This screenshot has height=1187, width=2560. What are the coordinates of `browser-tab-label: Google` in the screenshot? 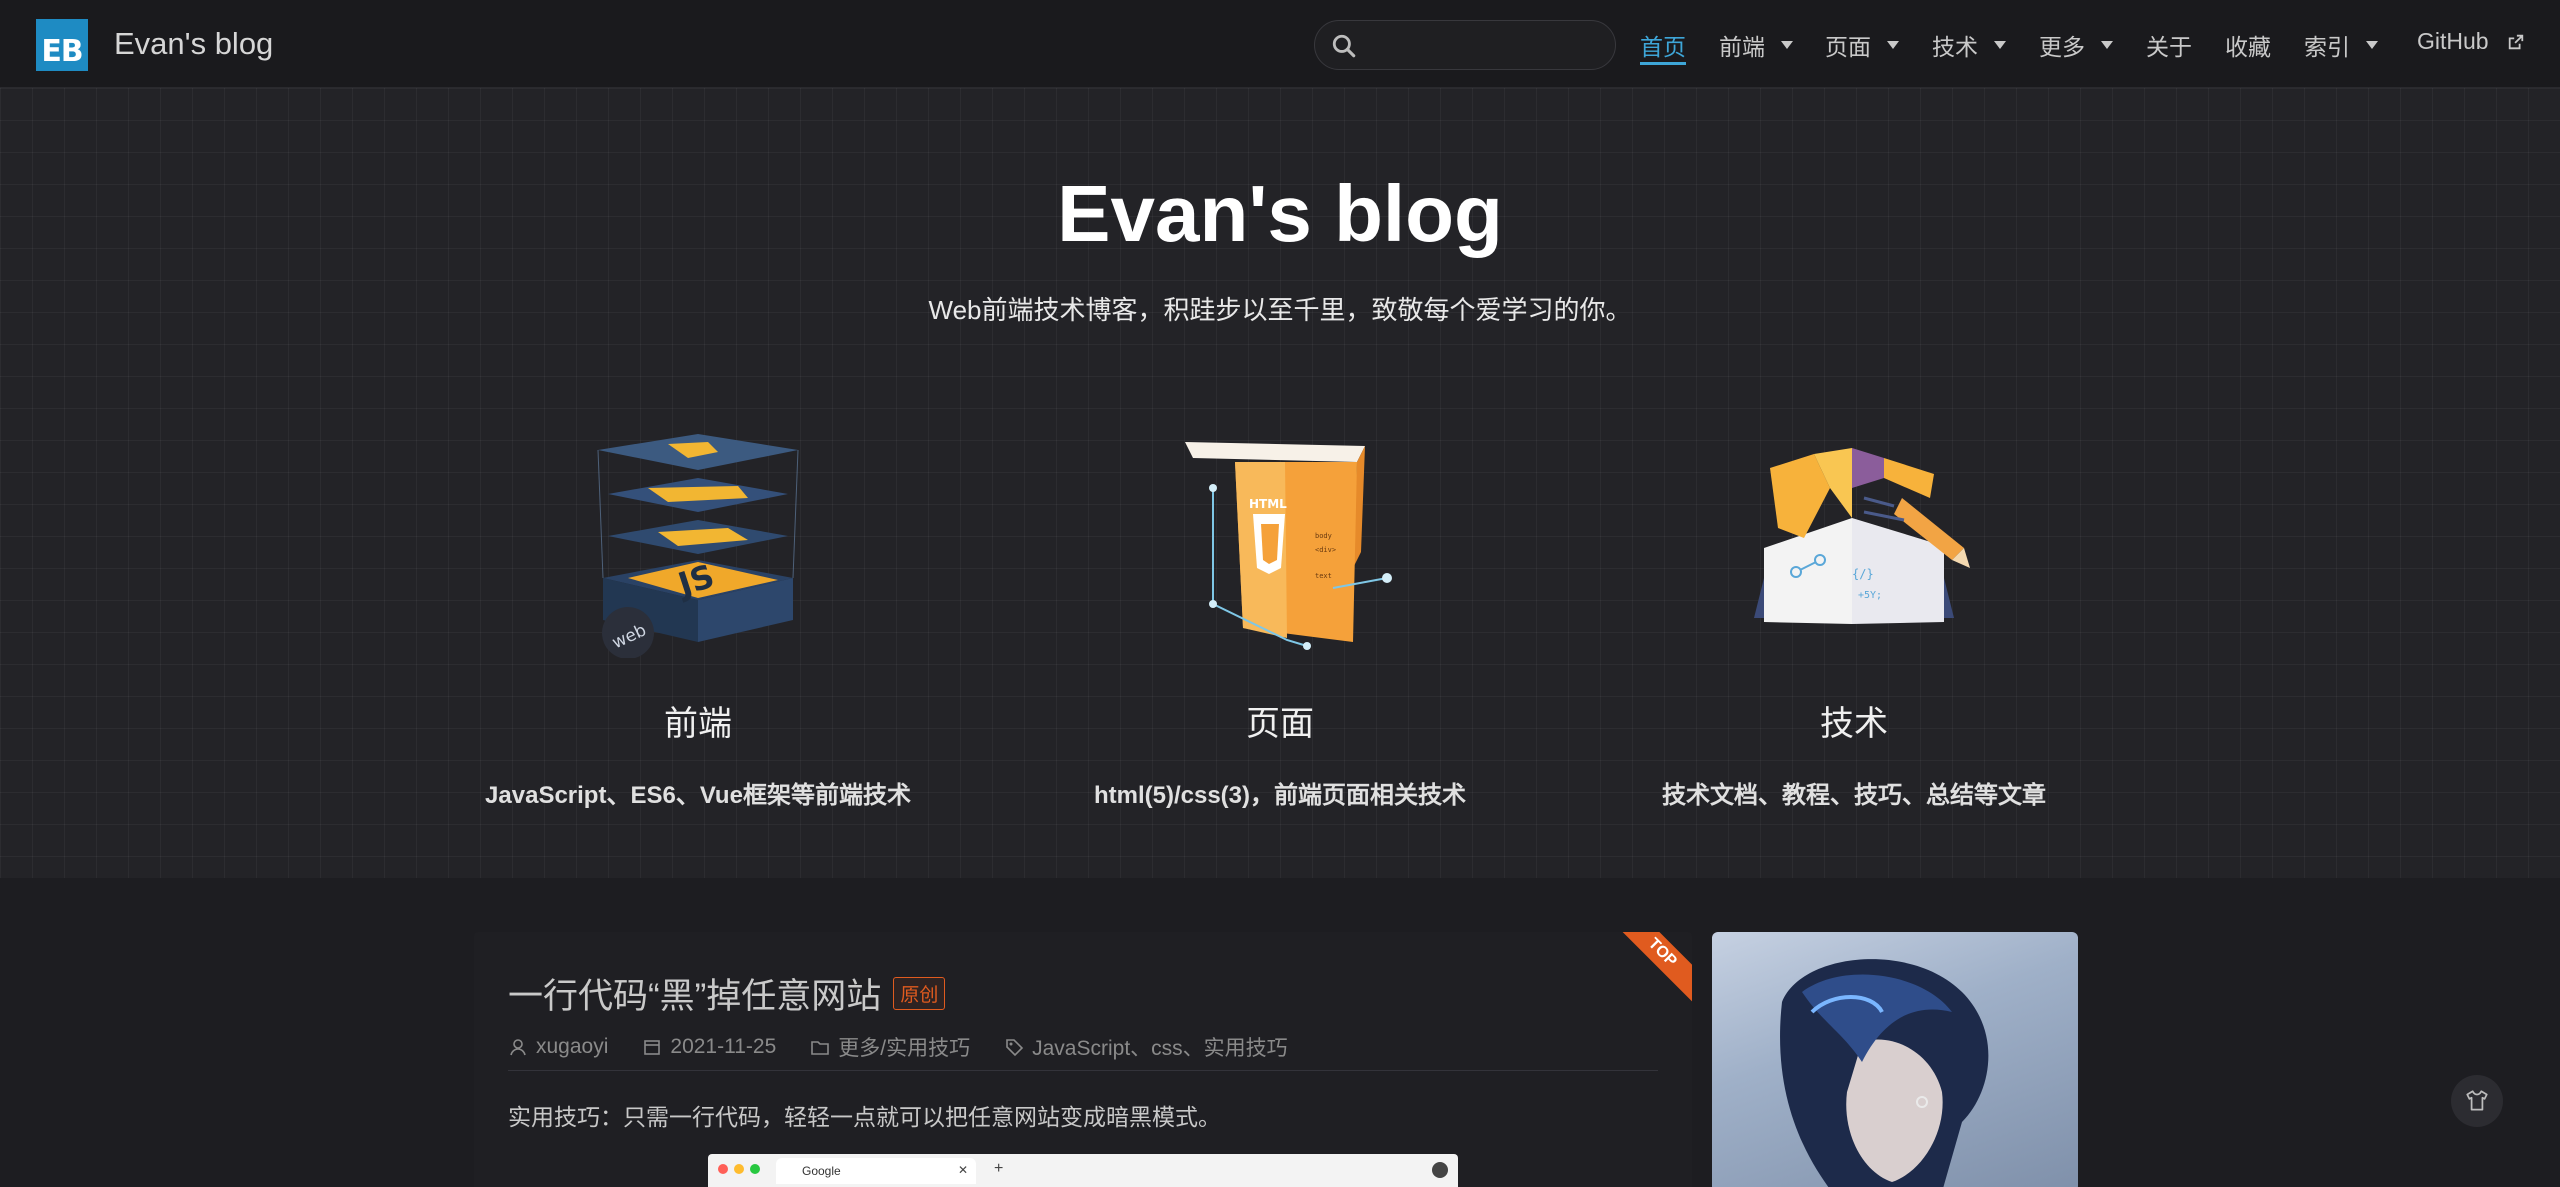 It's located at (821, 1171).